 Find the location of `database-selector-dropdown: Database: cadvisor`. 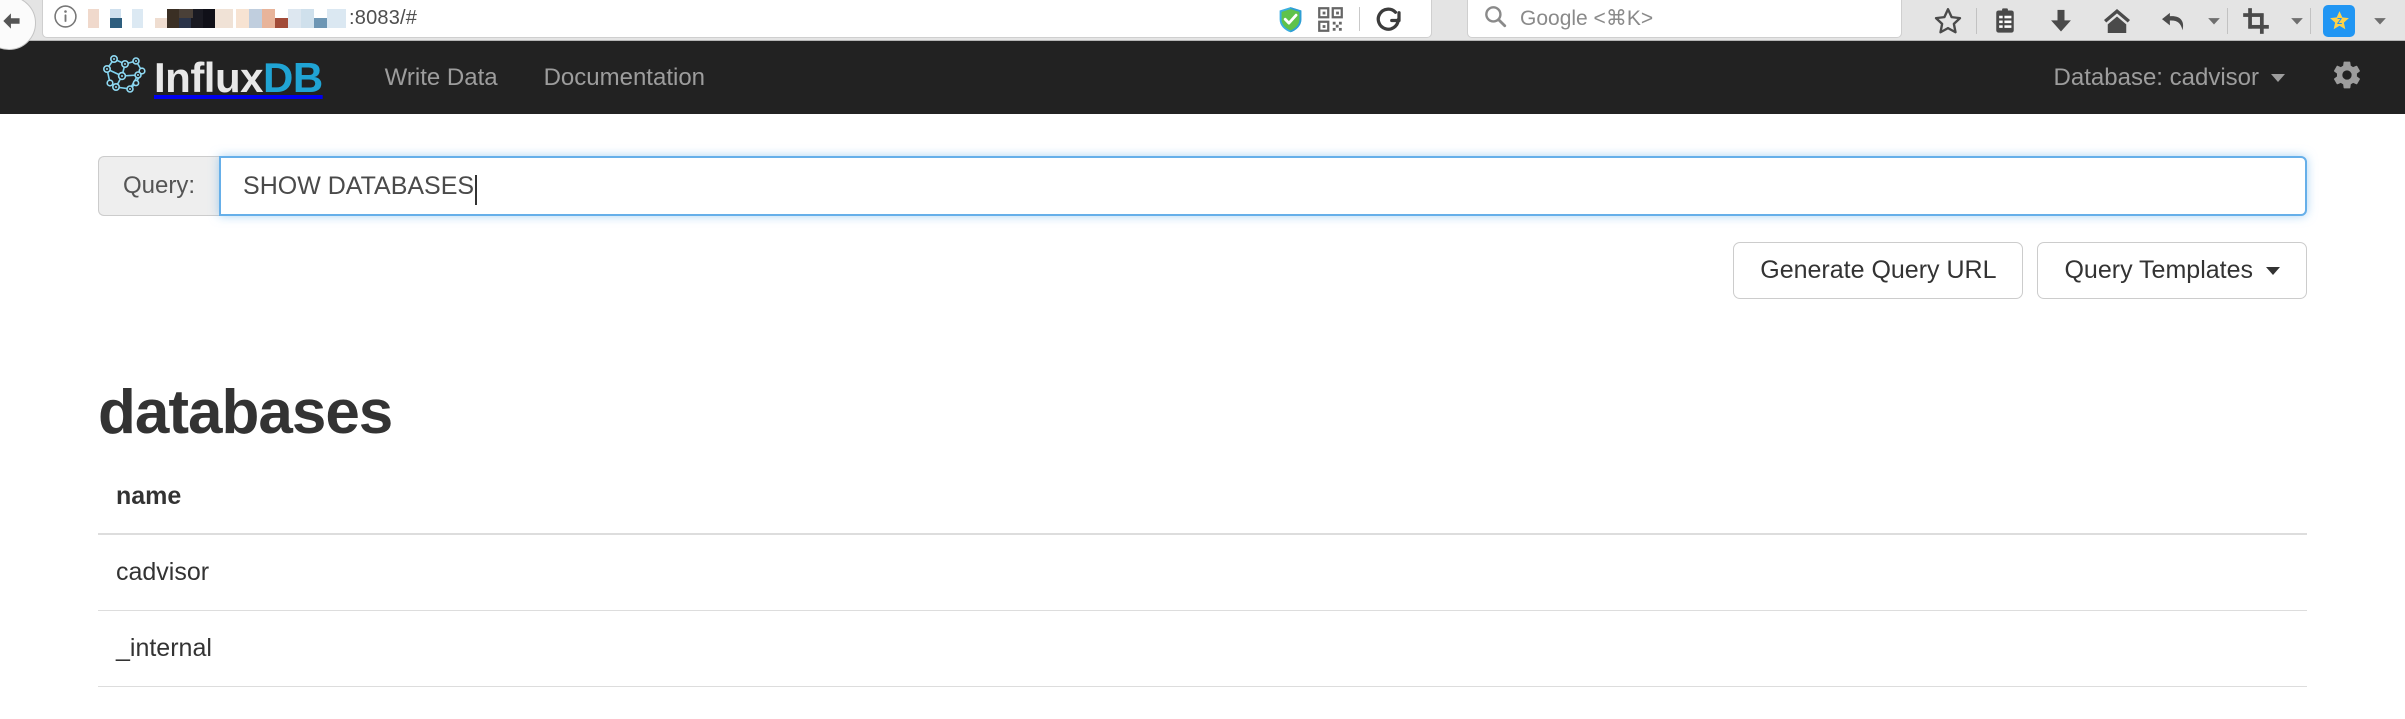

database-selector-dropdown: Database: cadvisor is located at coordinates (2169, 78).